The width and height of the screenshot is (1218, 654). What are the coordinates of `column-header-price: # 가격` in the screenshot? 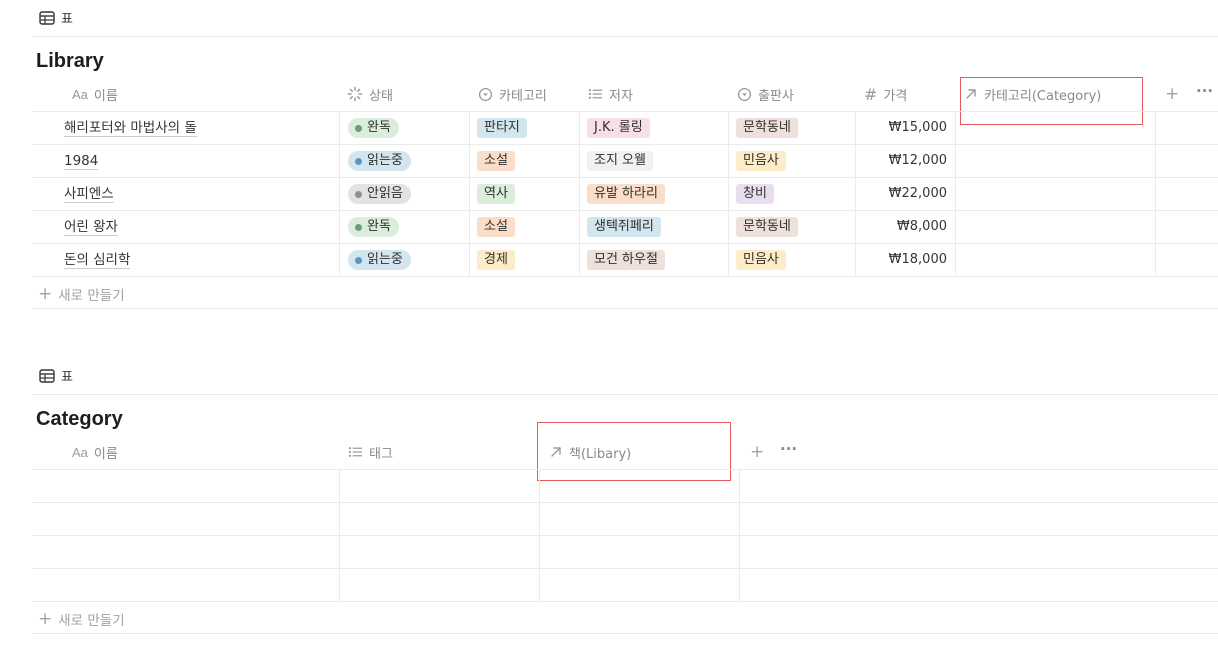 It's located at (885, 94).